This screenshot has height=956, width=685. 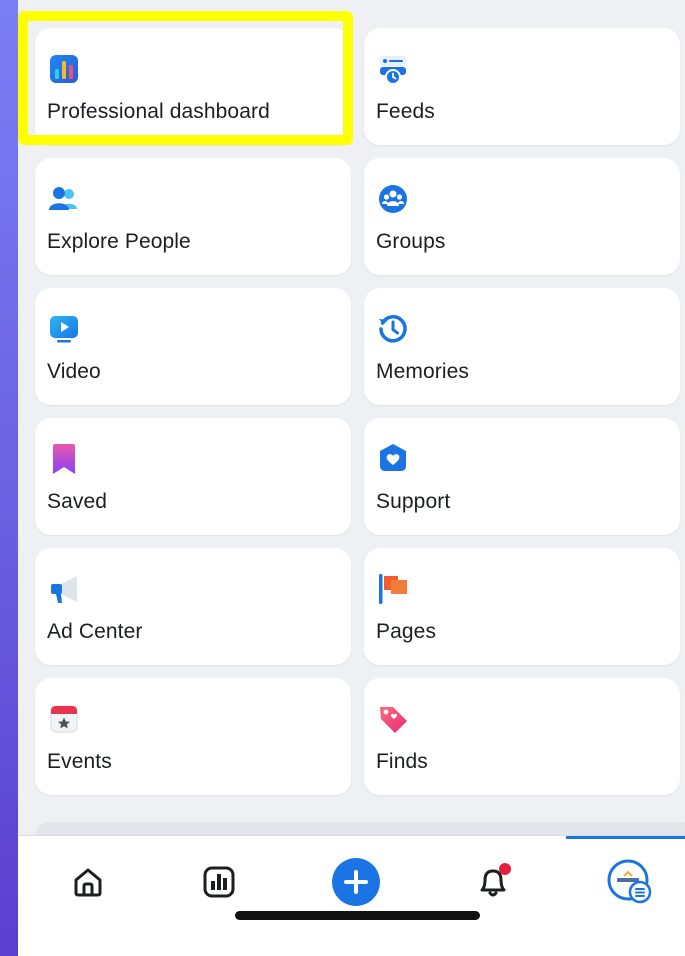 I want to click on menu-tile-memories: Memories, so click(x=522, y=346).